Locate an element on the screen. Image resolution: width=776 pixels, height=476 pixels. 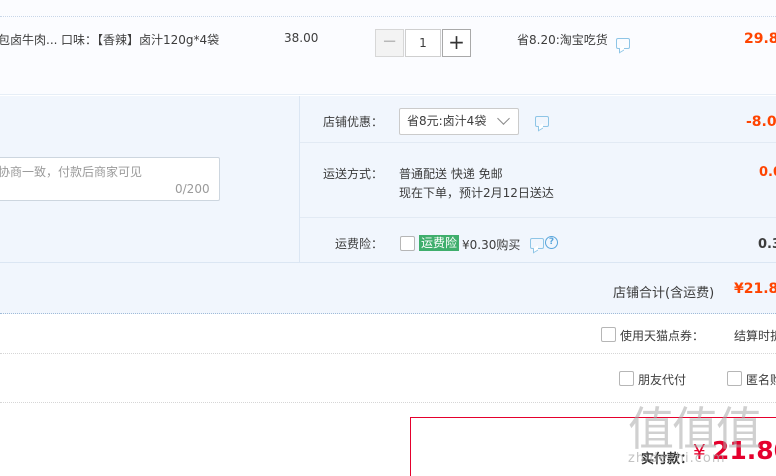
qty-input: 1 is located at coordinates (423, 43).